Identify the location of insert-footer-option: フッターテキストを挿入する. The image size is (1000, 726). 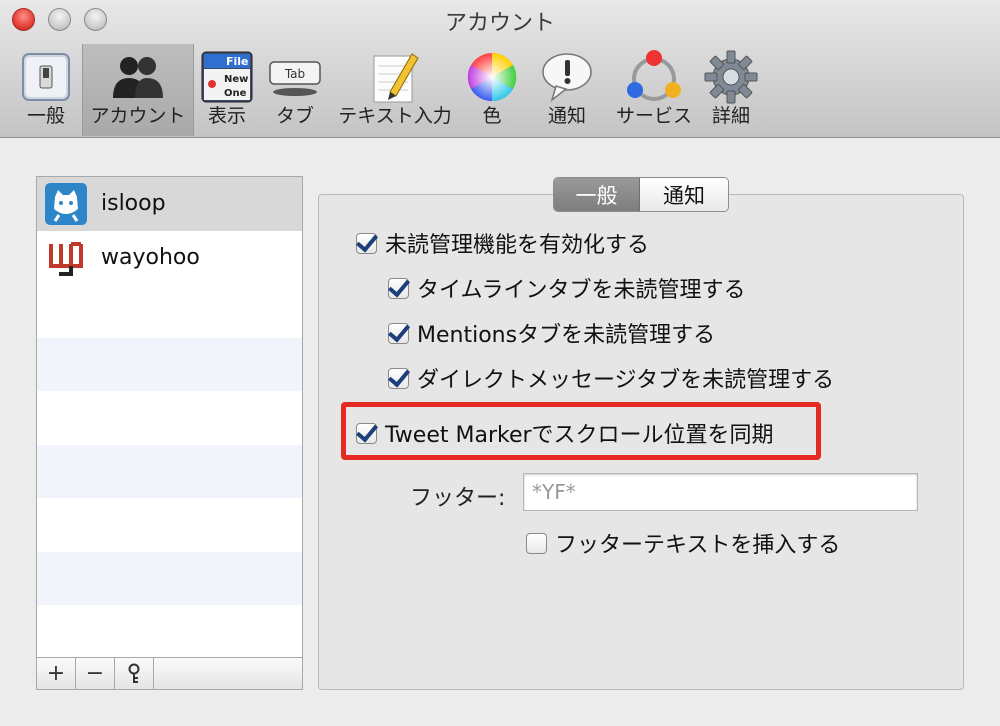
(683, 543).